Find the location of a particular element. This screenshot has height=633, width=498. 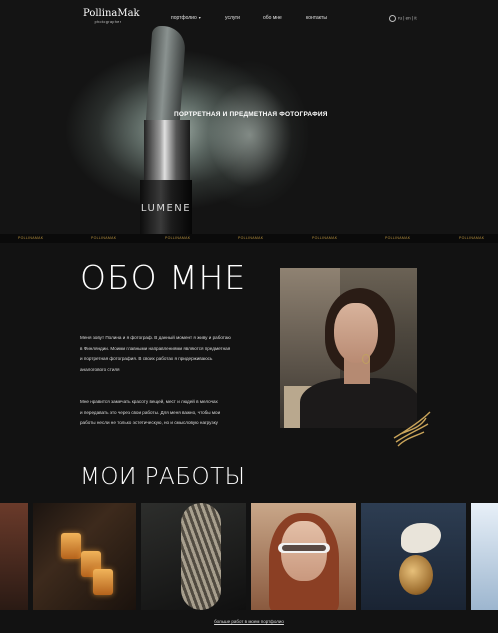

gold-scribble-decoration is located at coordinates (412, 429).